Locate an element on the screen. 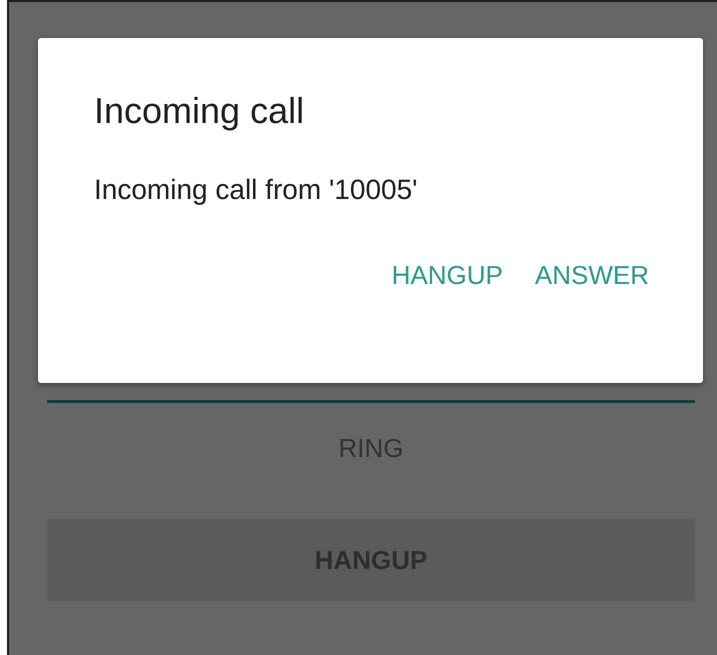  dialog-button: HANGUP is located at coordinates (447, 275).